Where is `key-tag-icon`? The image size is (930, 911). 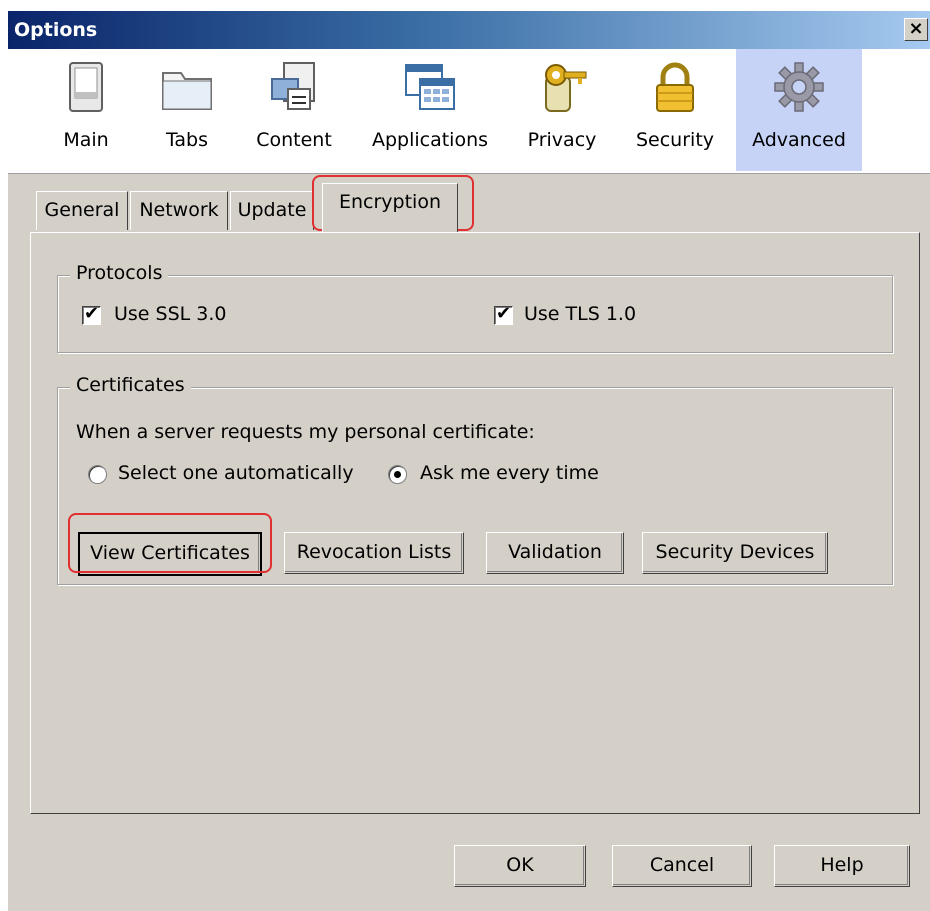 key-tag-icon is located at coordinates (562, 87).